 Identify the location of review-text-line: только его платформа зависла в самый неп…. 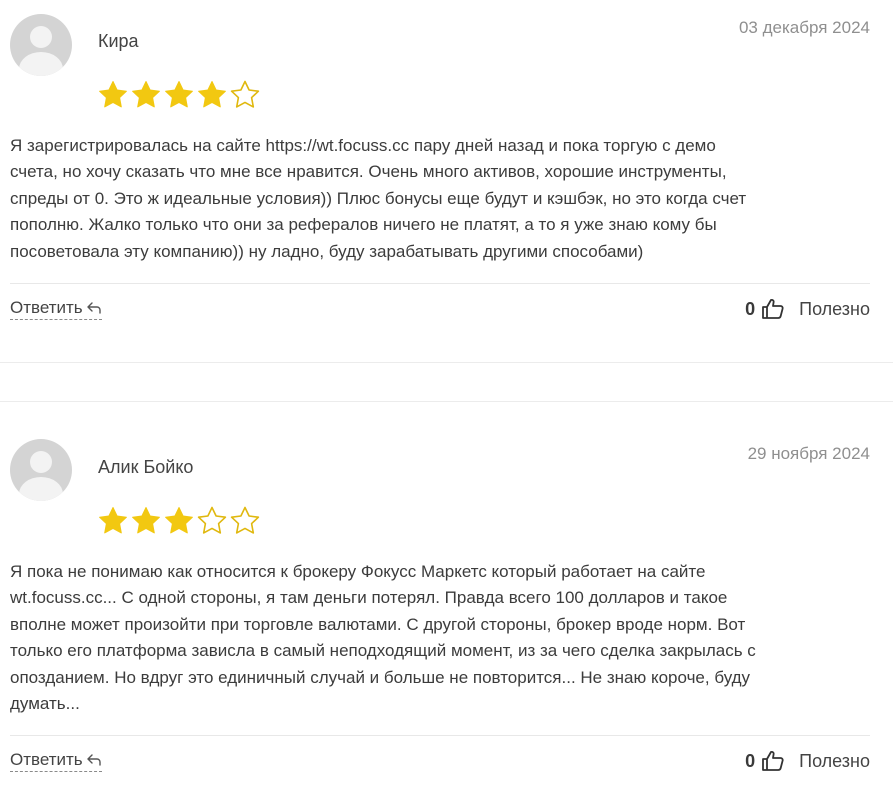
(383, 651).